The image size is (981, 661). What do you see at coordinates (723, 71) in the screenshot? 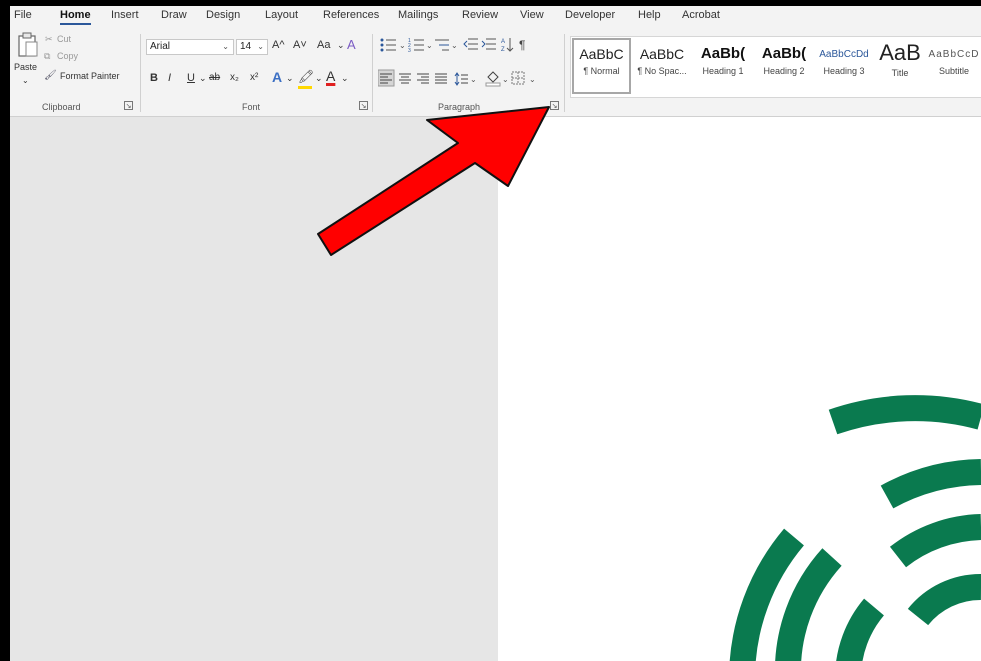
I see `style-label: Heading 1` at bounding box center [723, 71].